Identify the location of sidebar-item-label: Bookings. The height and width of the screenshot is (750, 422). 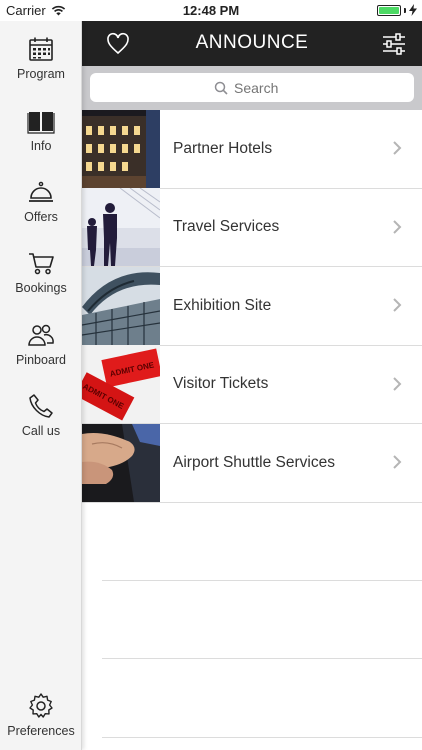
(41, 288).